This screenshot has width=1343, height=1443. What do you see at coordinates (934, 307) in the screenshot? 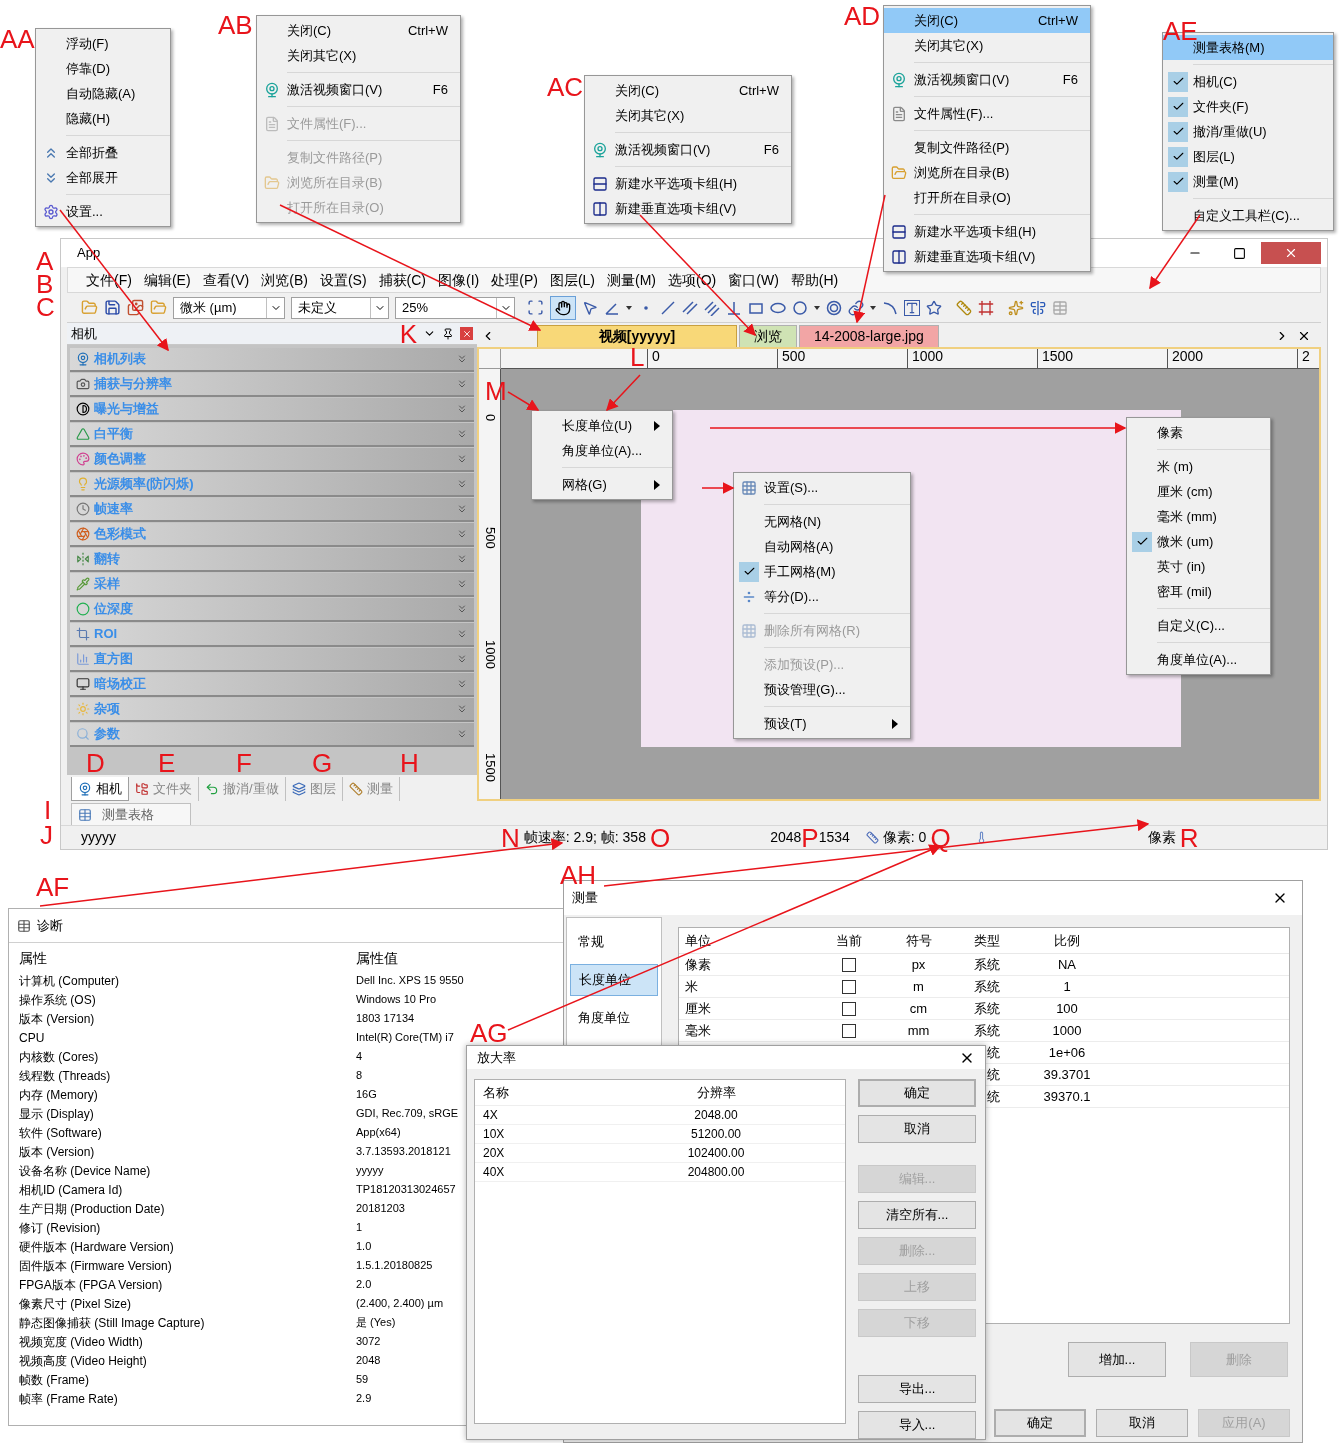
I see `star-icon` at bounding box center [934, 307].